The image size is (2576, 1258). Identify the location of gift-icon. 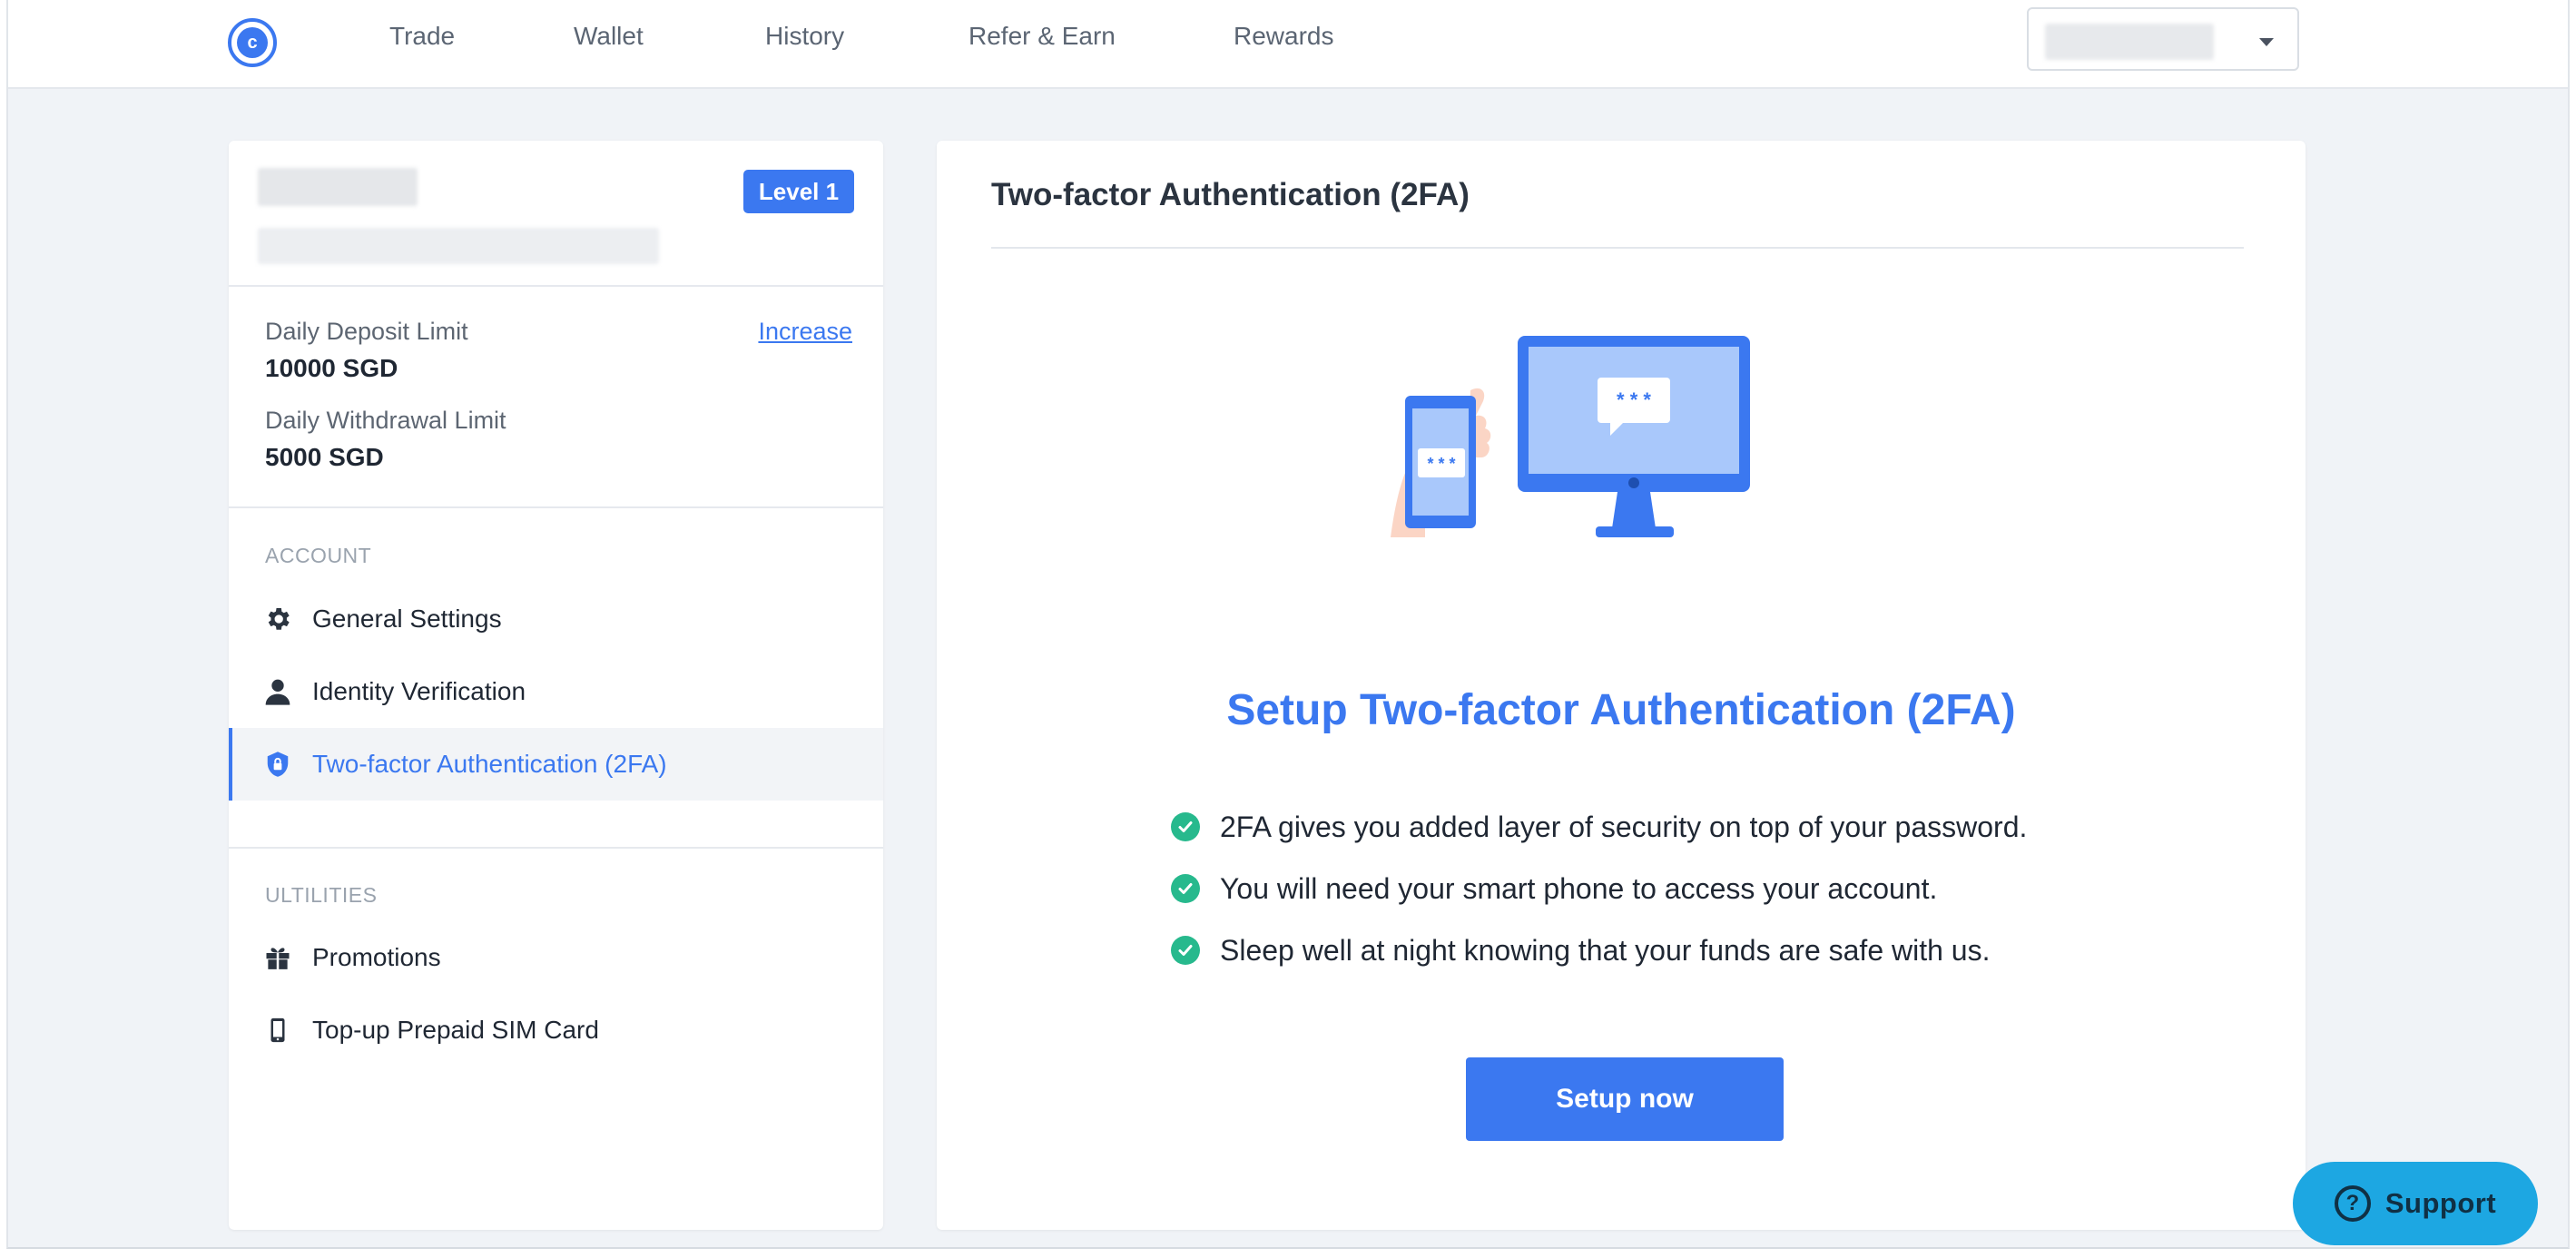
(277, 957).